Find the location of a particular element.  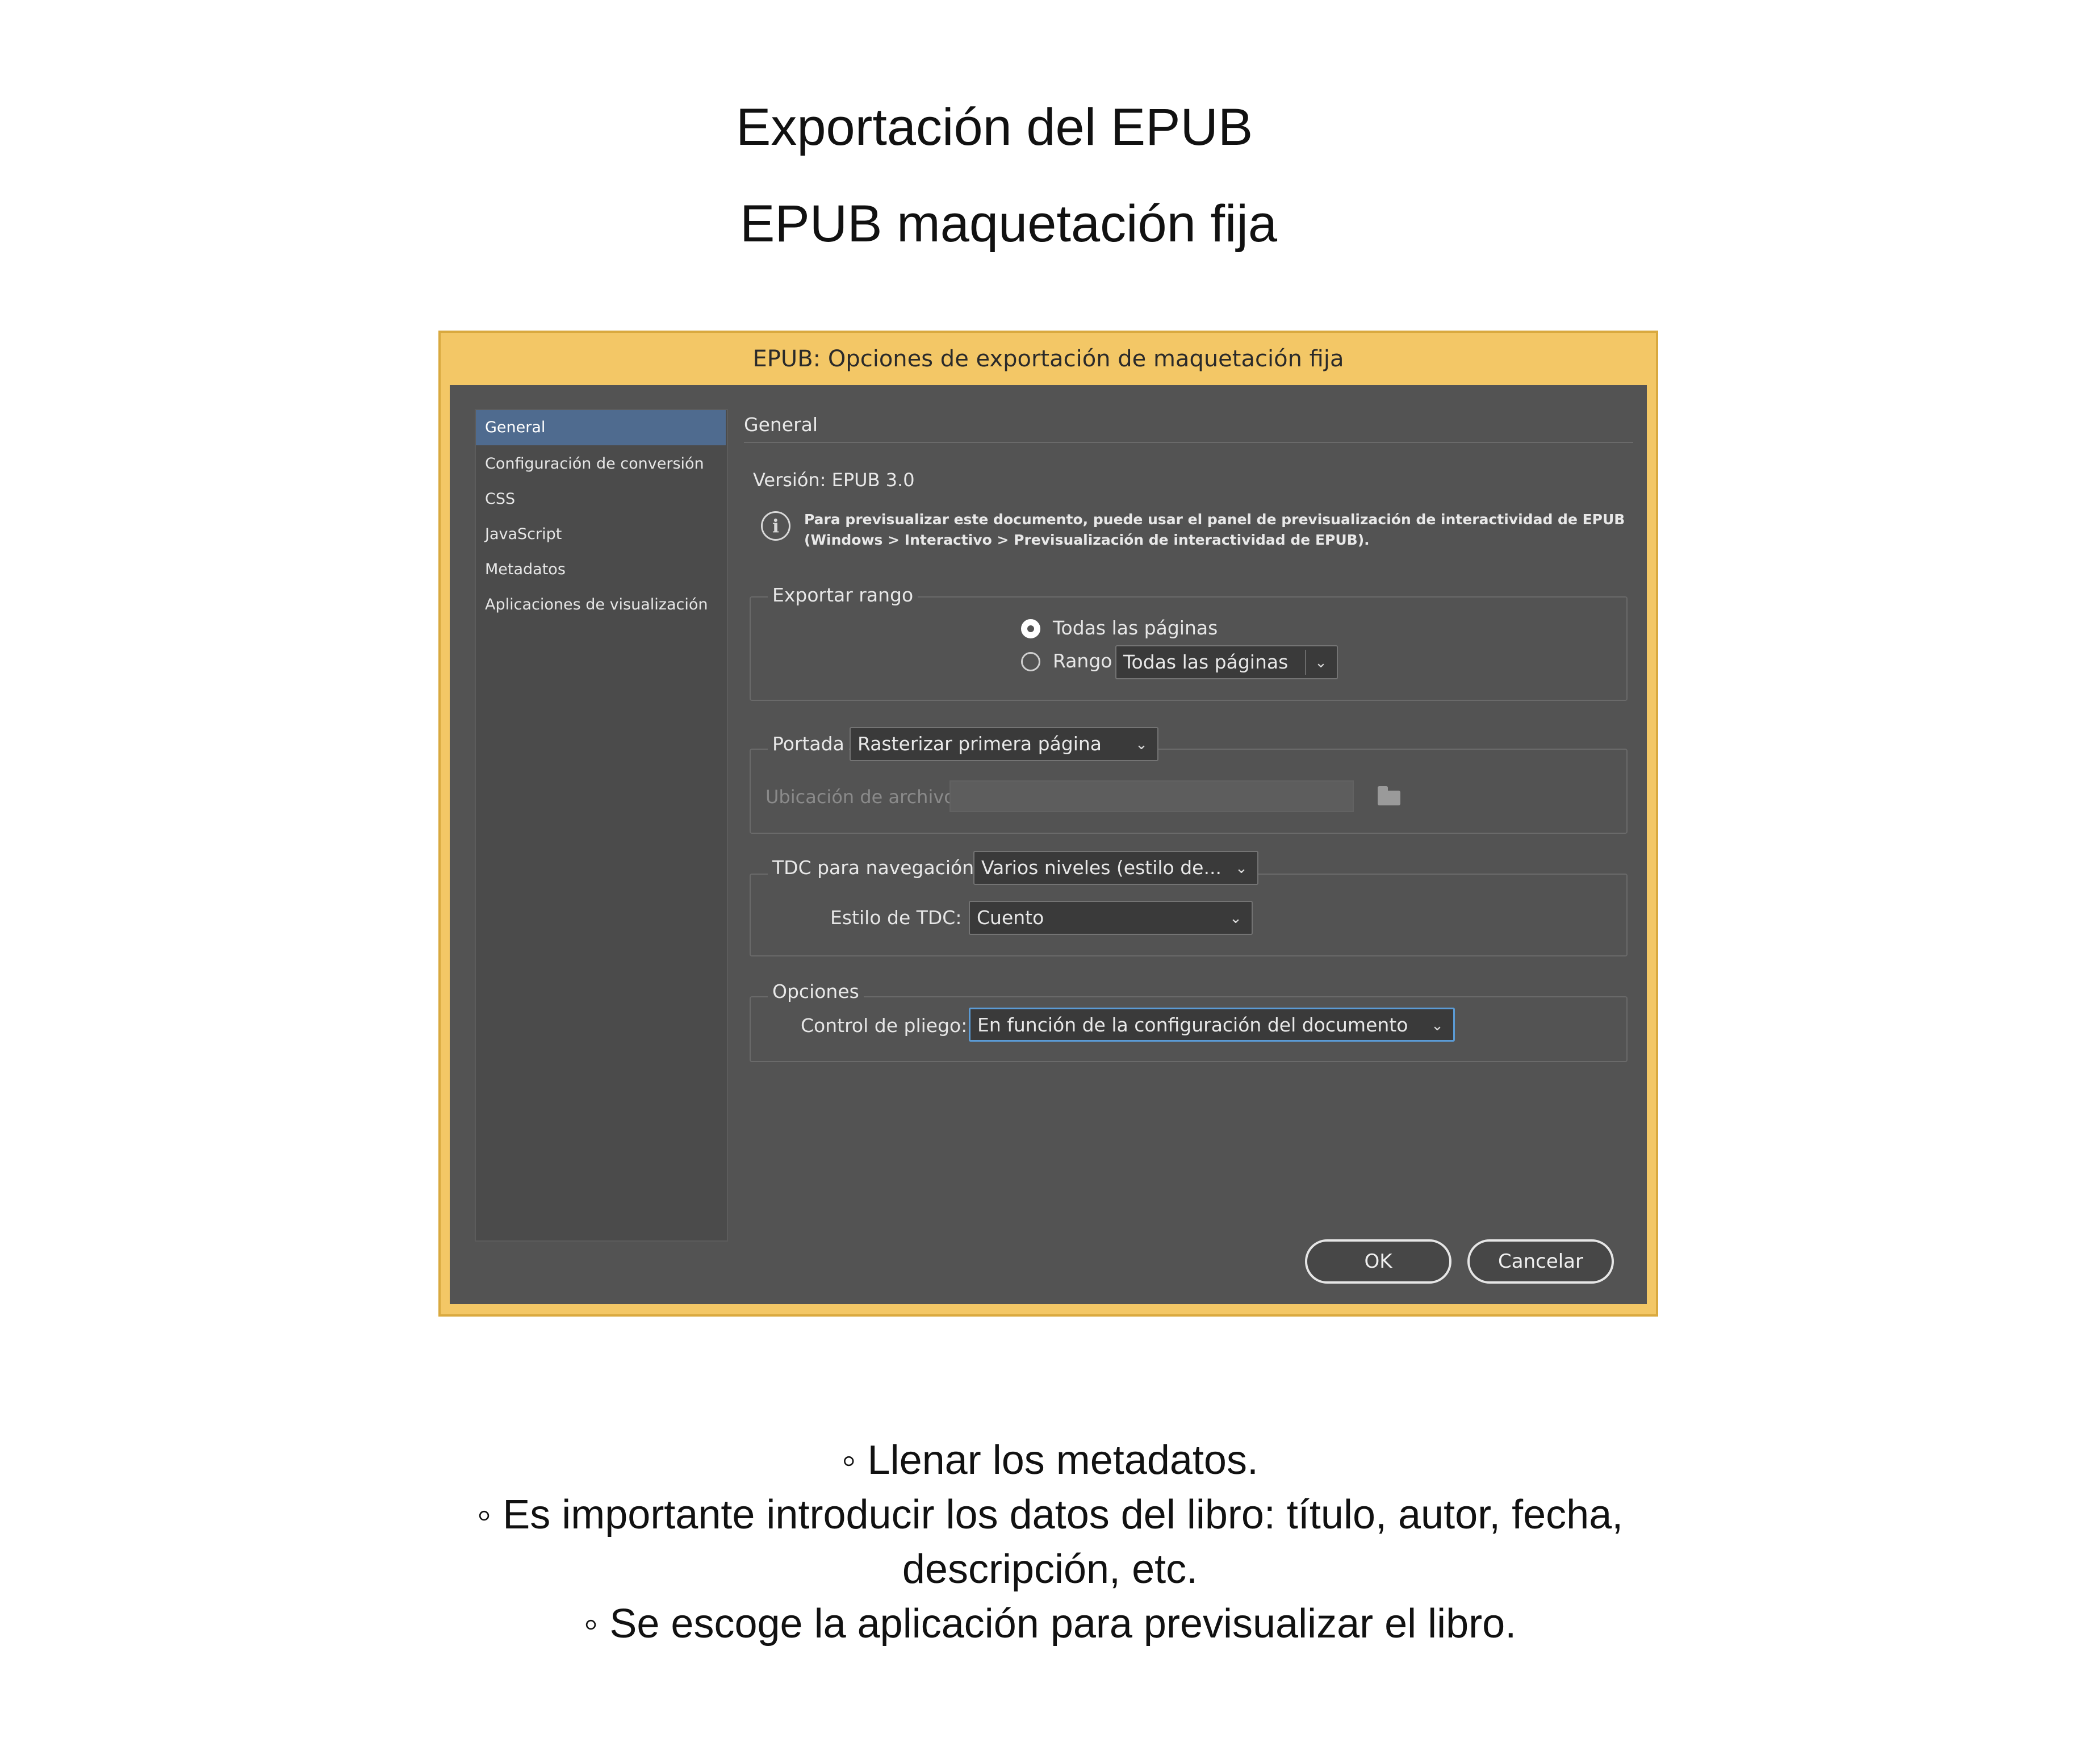

range-select: Todas las páginas ⌄ is located at coordinates (1227, 662).